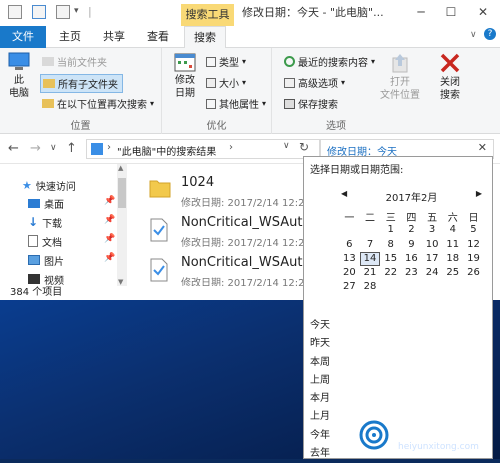  Describe the element at coordinates (432, 245) in the screenshot. I see `calendar-day: 10` at that location.